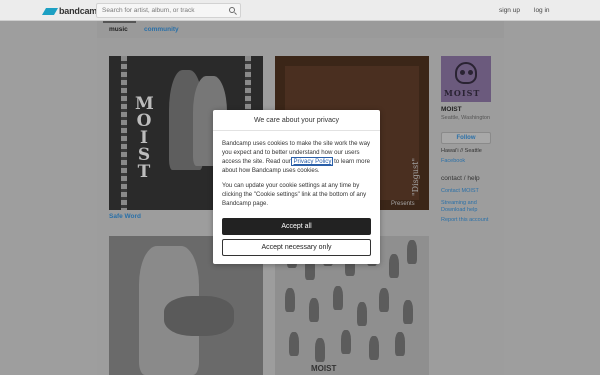  Describe the element at coordinates (50, 11) in the screenshot. I see `bandcamp-logo-icon` at that location.